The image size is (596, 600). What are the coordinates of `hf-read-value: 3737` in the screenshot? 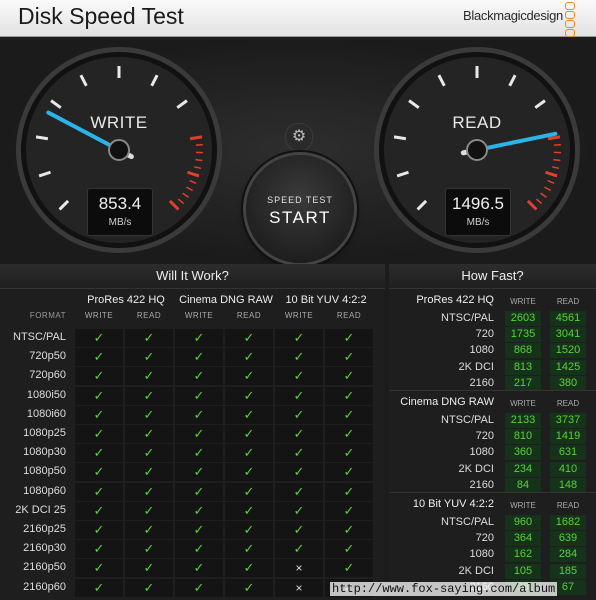 It's located at (568, 420).